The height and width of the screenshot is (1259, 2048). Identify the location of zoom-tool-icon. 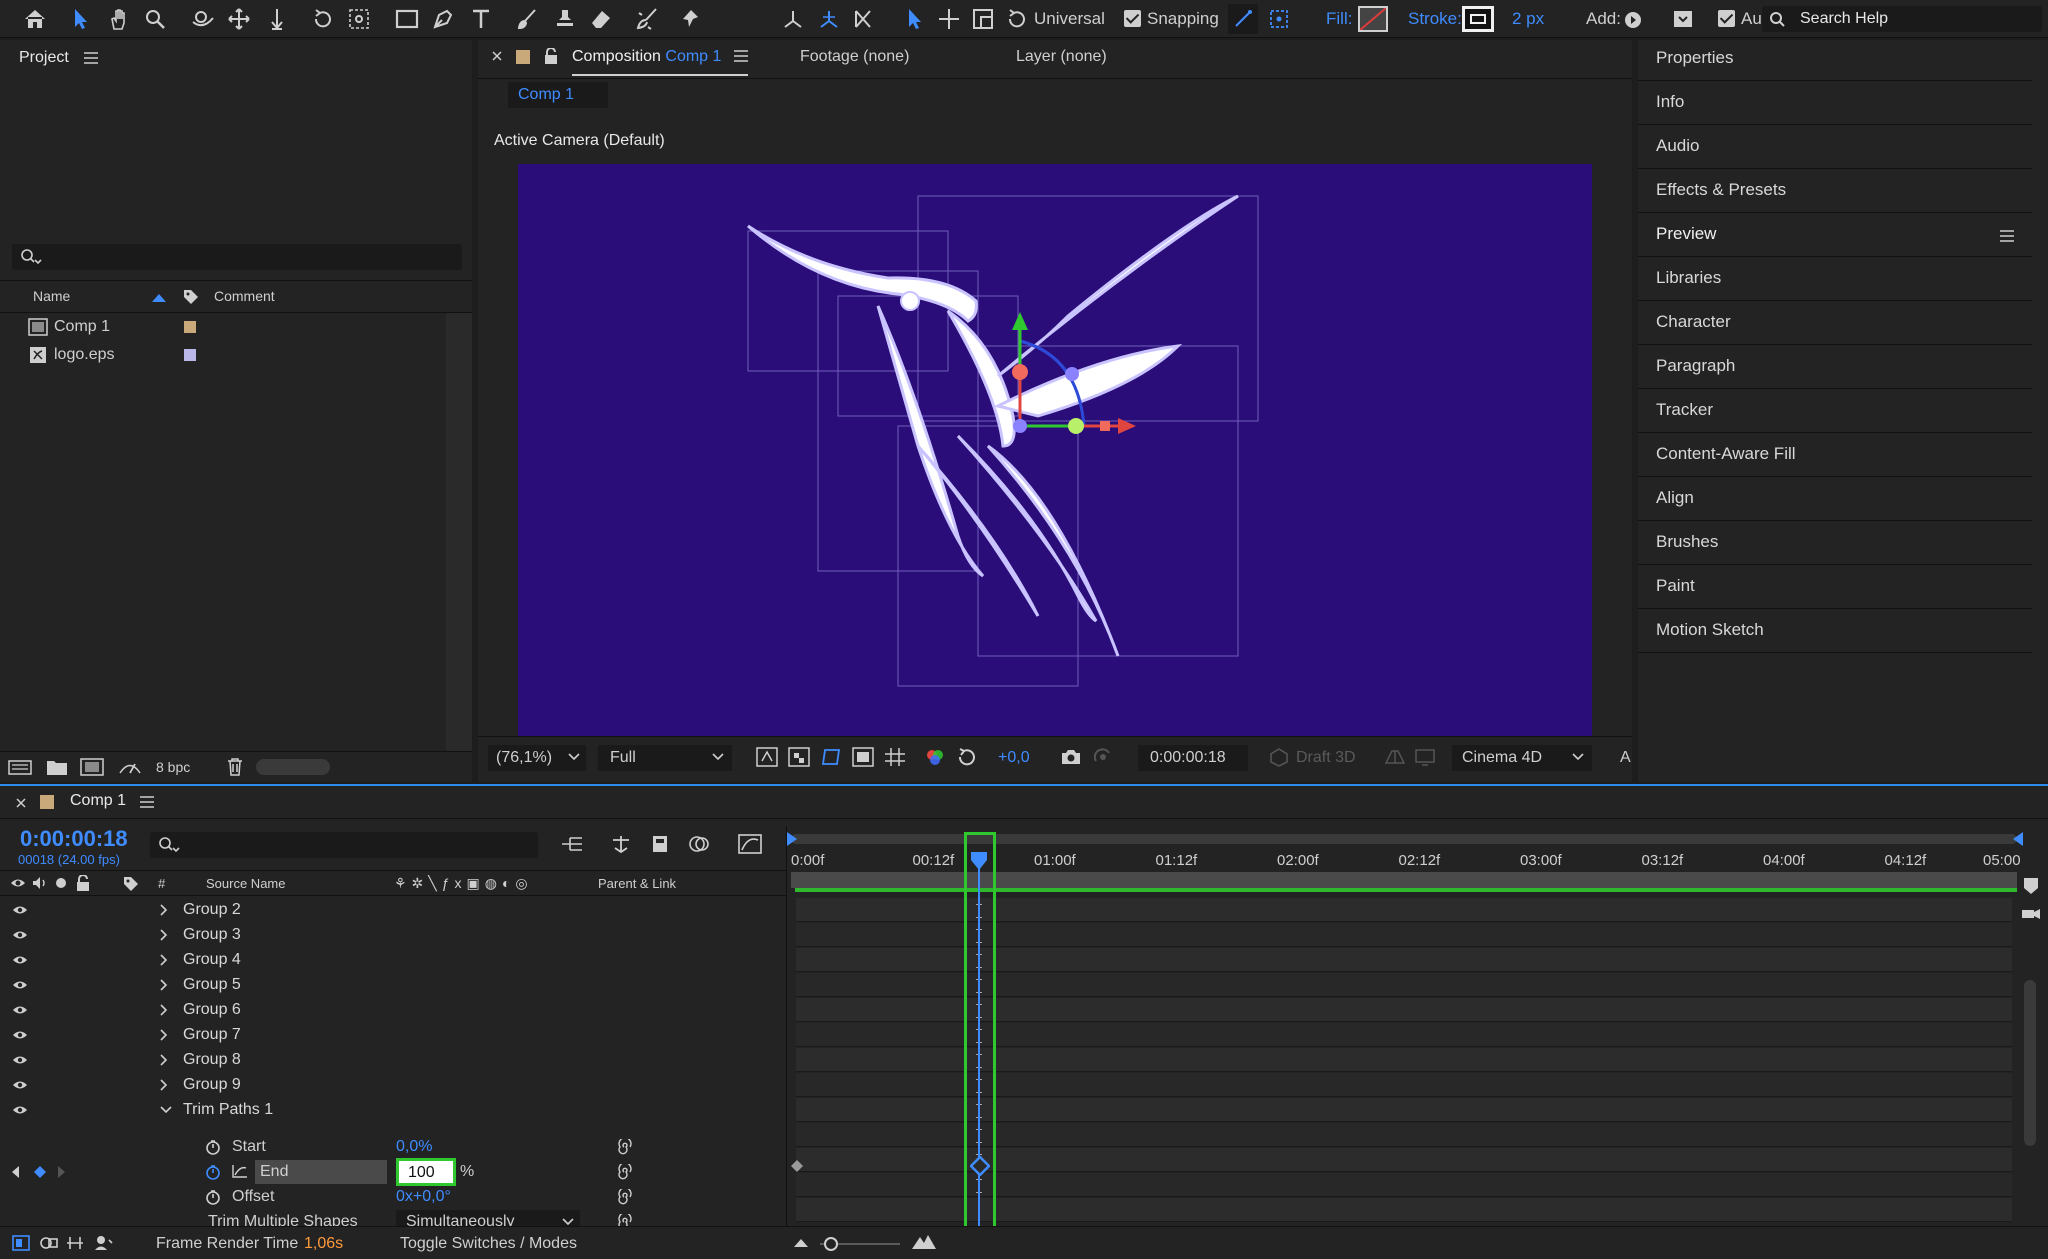
(155, 19).